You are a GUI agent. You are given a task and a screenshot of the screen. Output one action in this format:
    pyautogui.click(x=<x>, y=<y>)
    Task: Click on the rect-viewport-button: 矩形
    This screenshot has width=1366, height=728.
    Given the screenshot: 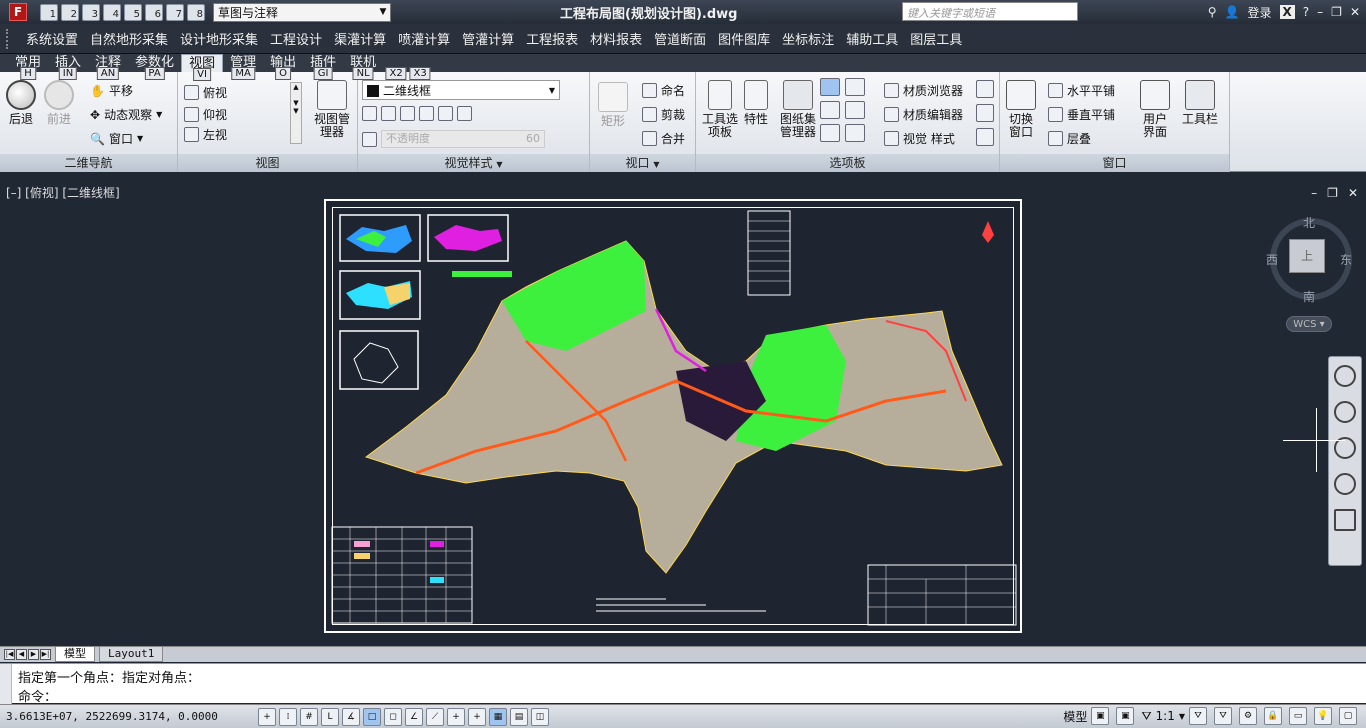 What is the action you would take?
    pyautogui.click(x=613, y=105)
    